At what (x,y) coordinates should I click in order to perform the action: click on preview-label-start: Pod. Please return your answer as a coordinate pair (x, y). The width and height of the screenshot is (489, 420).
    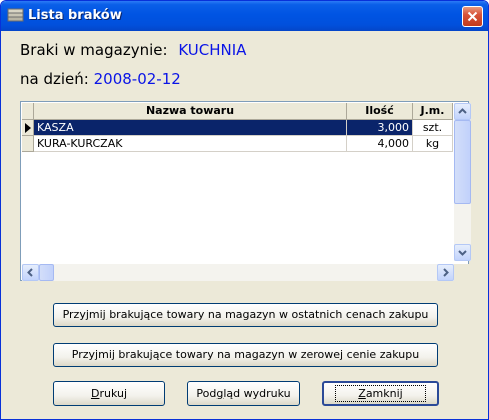
    Looking at the image, I should click on (206, 393).